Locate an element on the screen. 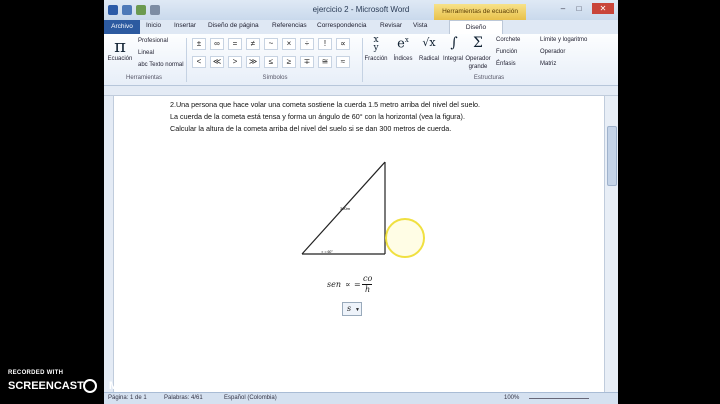  bracket-button: Corchete is located at coordinates (508, 40).